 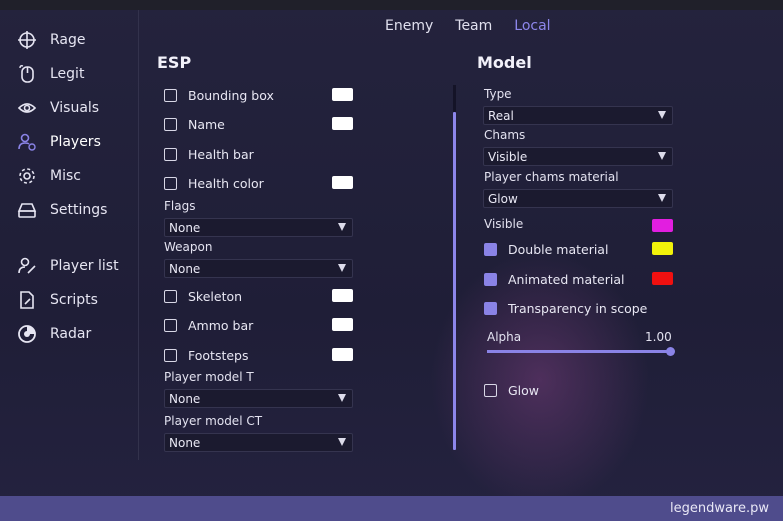 What do you see at coordinates (174, 62) in the screenshot?
I see `esp-section-title: ESP` at bounding box center [174, 62].